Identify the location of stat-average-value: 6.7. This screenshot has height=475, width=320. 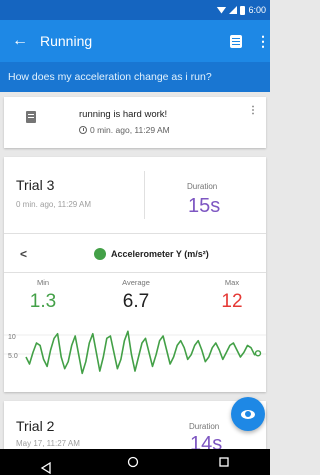
(136, 301).